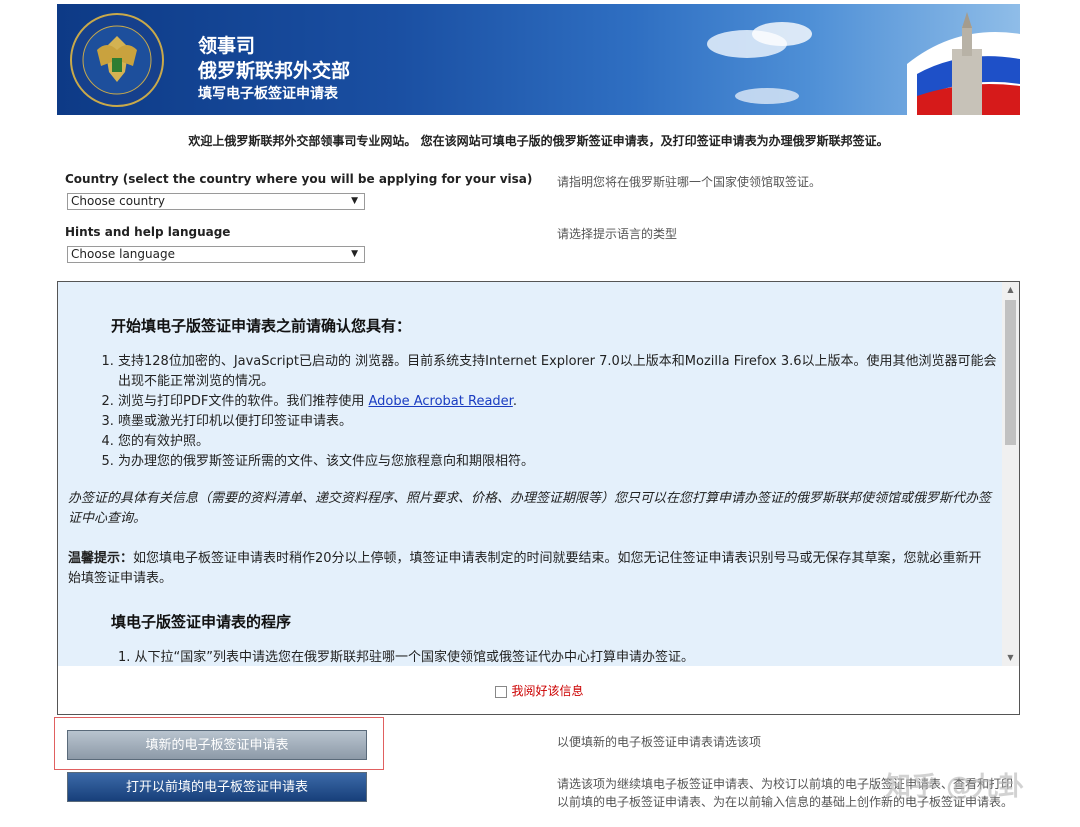 The height and width of the screenshot is (827, 1080). Describe the element at coordinates (118, 201) in the screenshot. I see `country-selected-value: Choose country` at that location.